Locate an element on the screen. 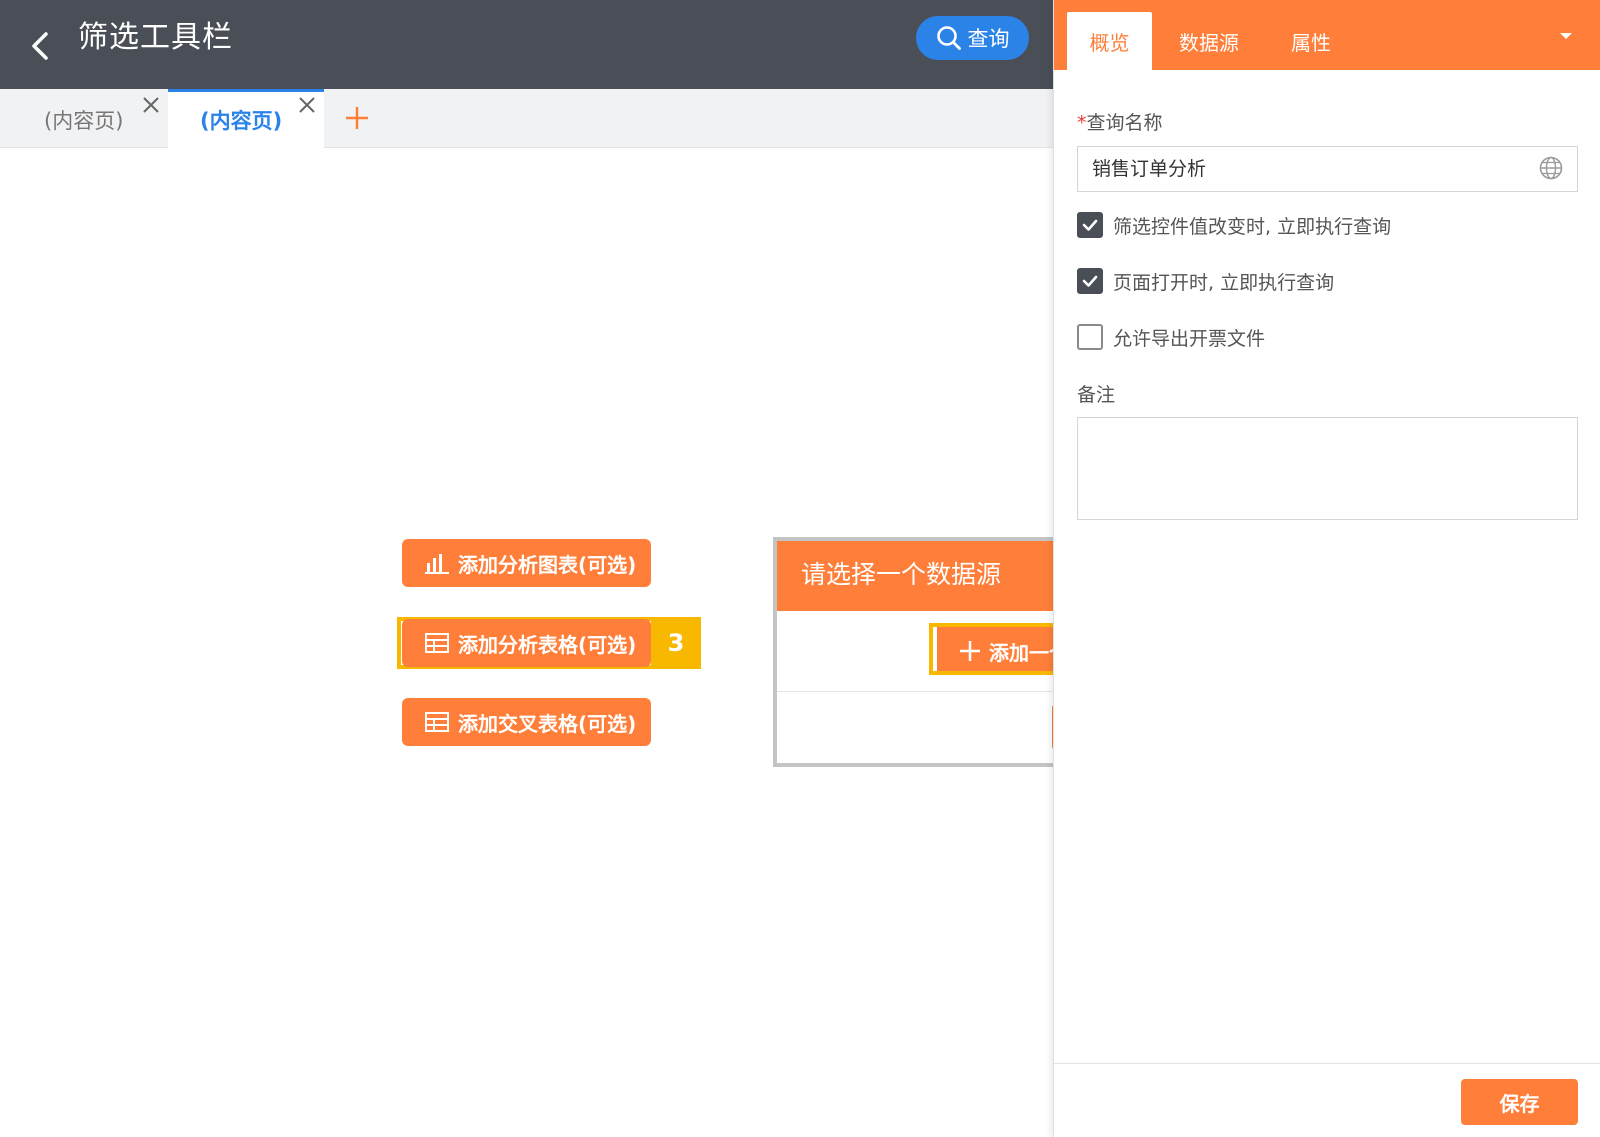 Image resolution: width=1600 pixels, height=1137 pixels. caret-down-icon is located at coordinates (1566, 36).